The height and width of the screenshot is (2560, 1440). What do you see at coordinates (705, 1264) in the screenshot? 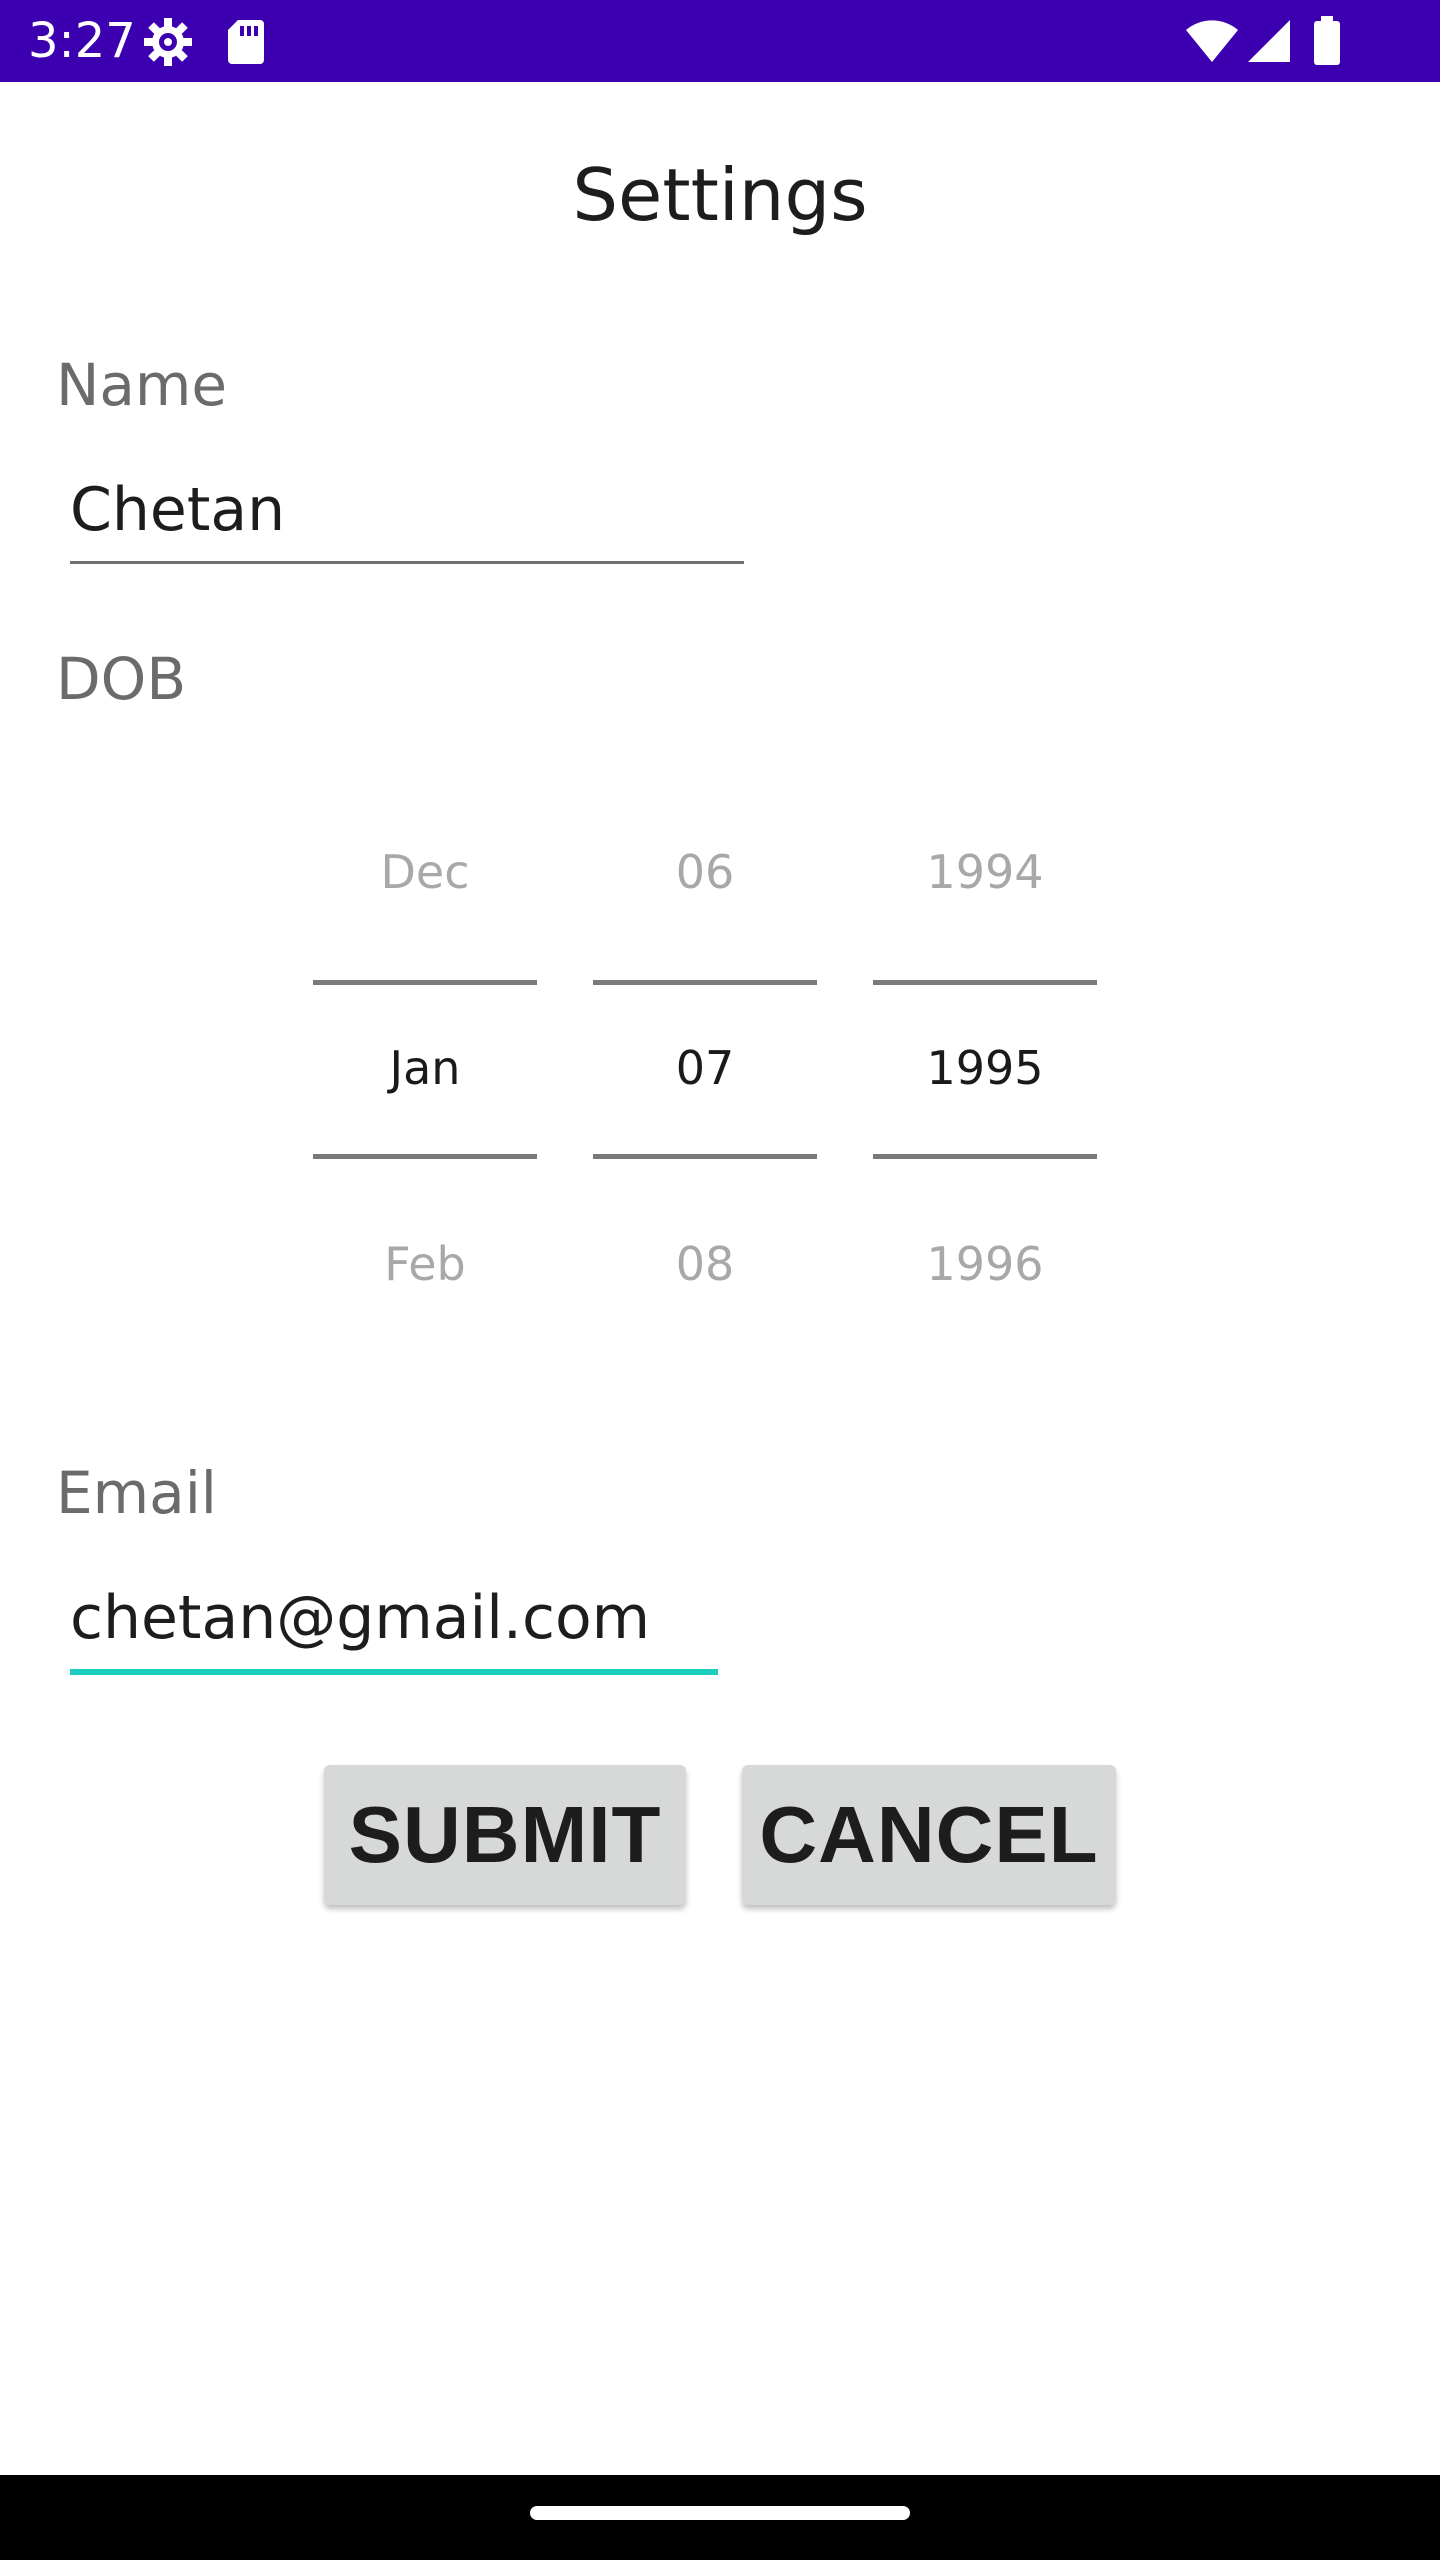
I see `day-next: 08` at bounding box center [705, 1264].